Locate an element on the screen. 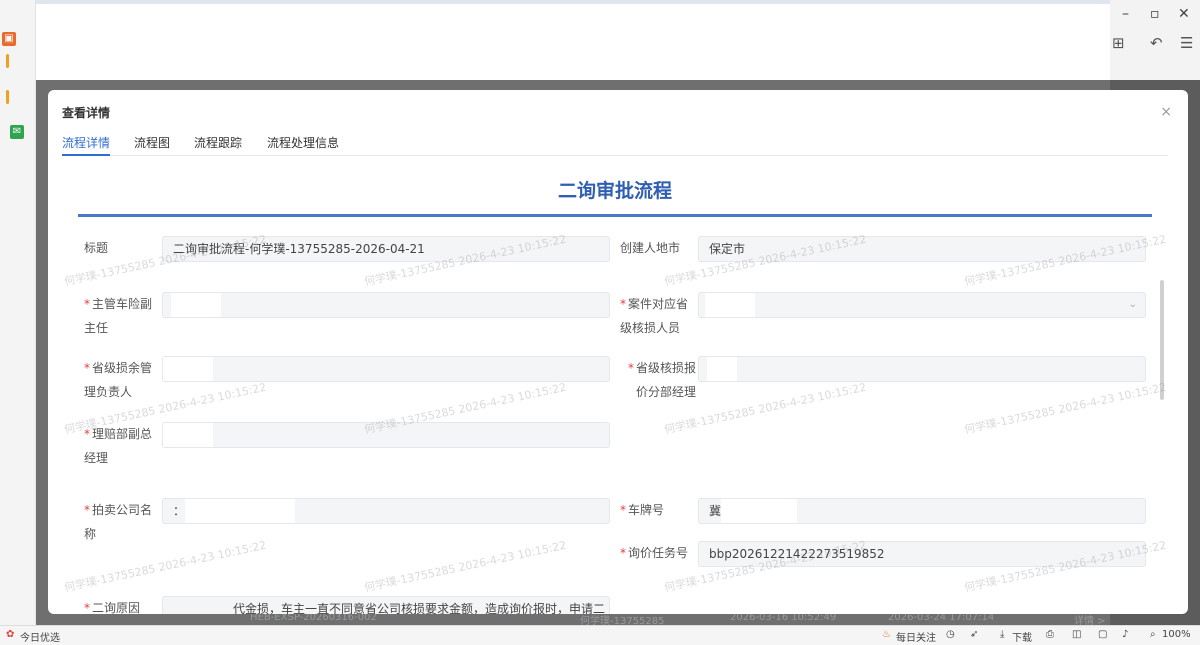 The height and width of the screenshot is (645, 1200). daily-follow-link: 每日关注 is located at coordinates (916, 636).